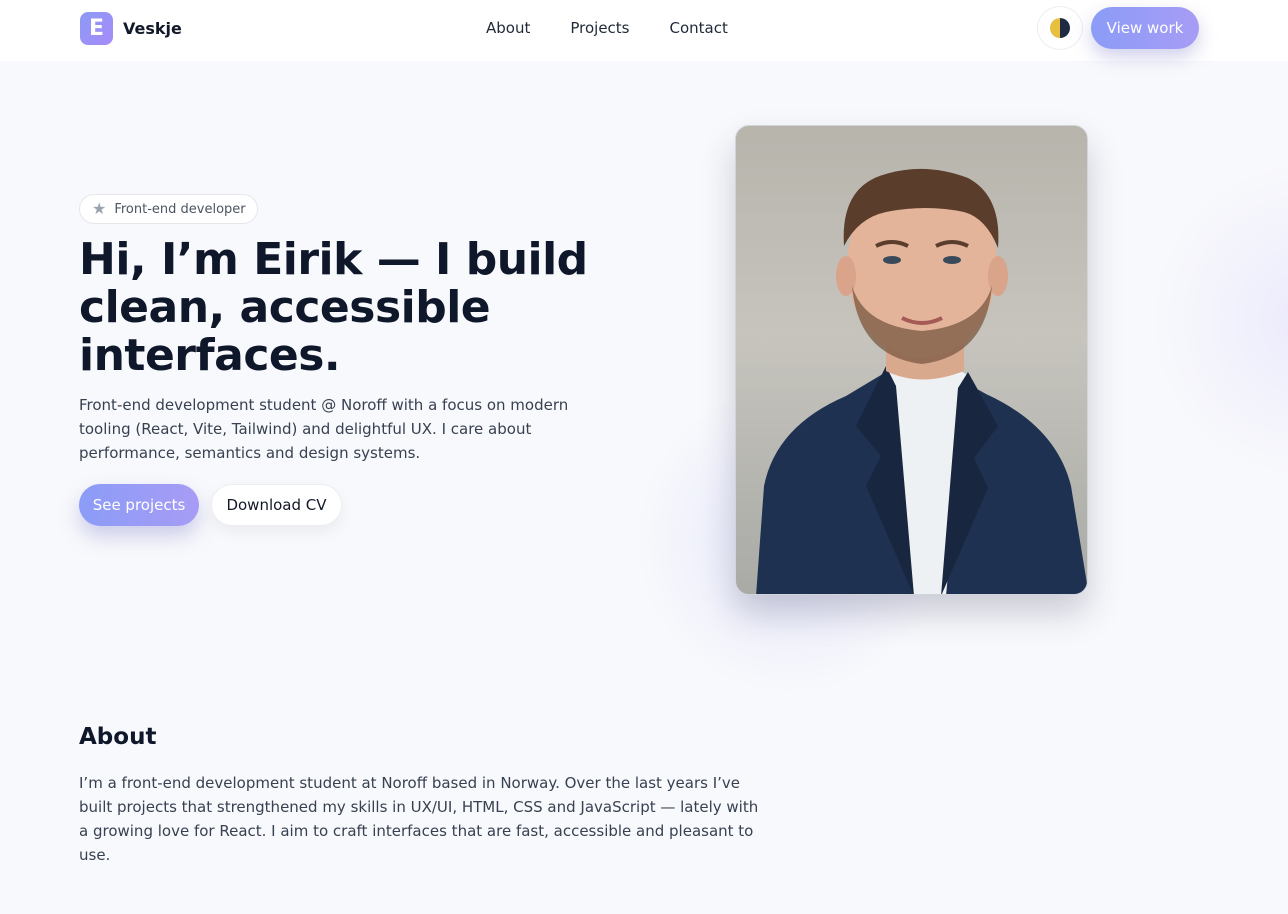 This screenshot has width=1288, height=914. I want to click on background-glow, so click(1219, 320).